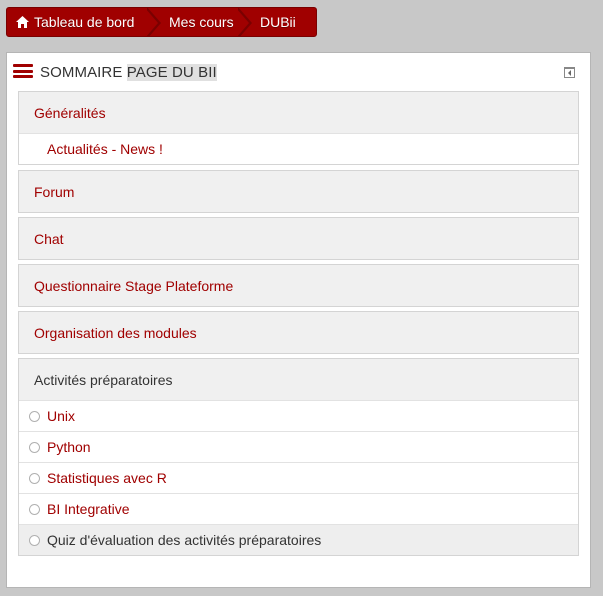  Describe the element at coordinates (83, 72) in the screenshot. I see `block-title-prefix: SOMMAIRE` at that location.